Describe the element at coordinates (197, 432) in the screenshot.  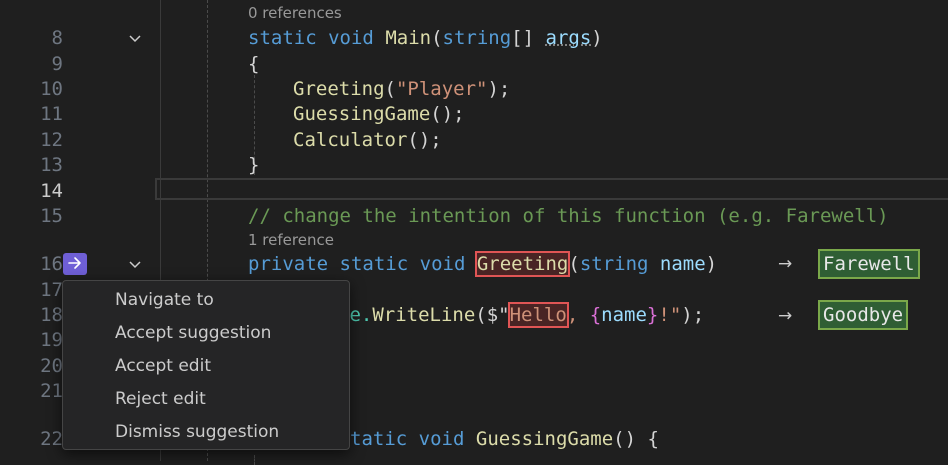
I see `menu-item-dismiss-suggestion: Dismiss suggestion` at that location.